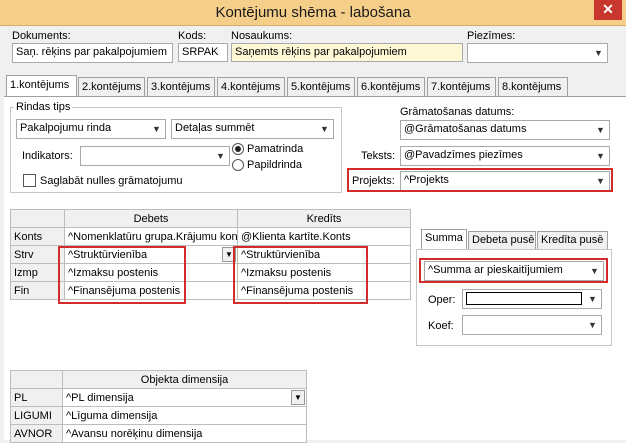  I want to click on dokuments-value: Saņ. rēķins par pakalpojumiem, so click(92, 52).